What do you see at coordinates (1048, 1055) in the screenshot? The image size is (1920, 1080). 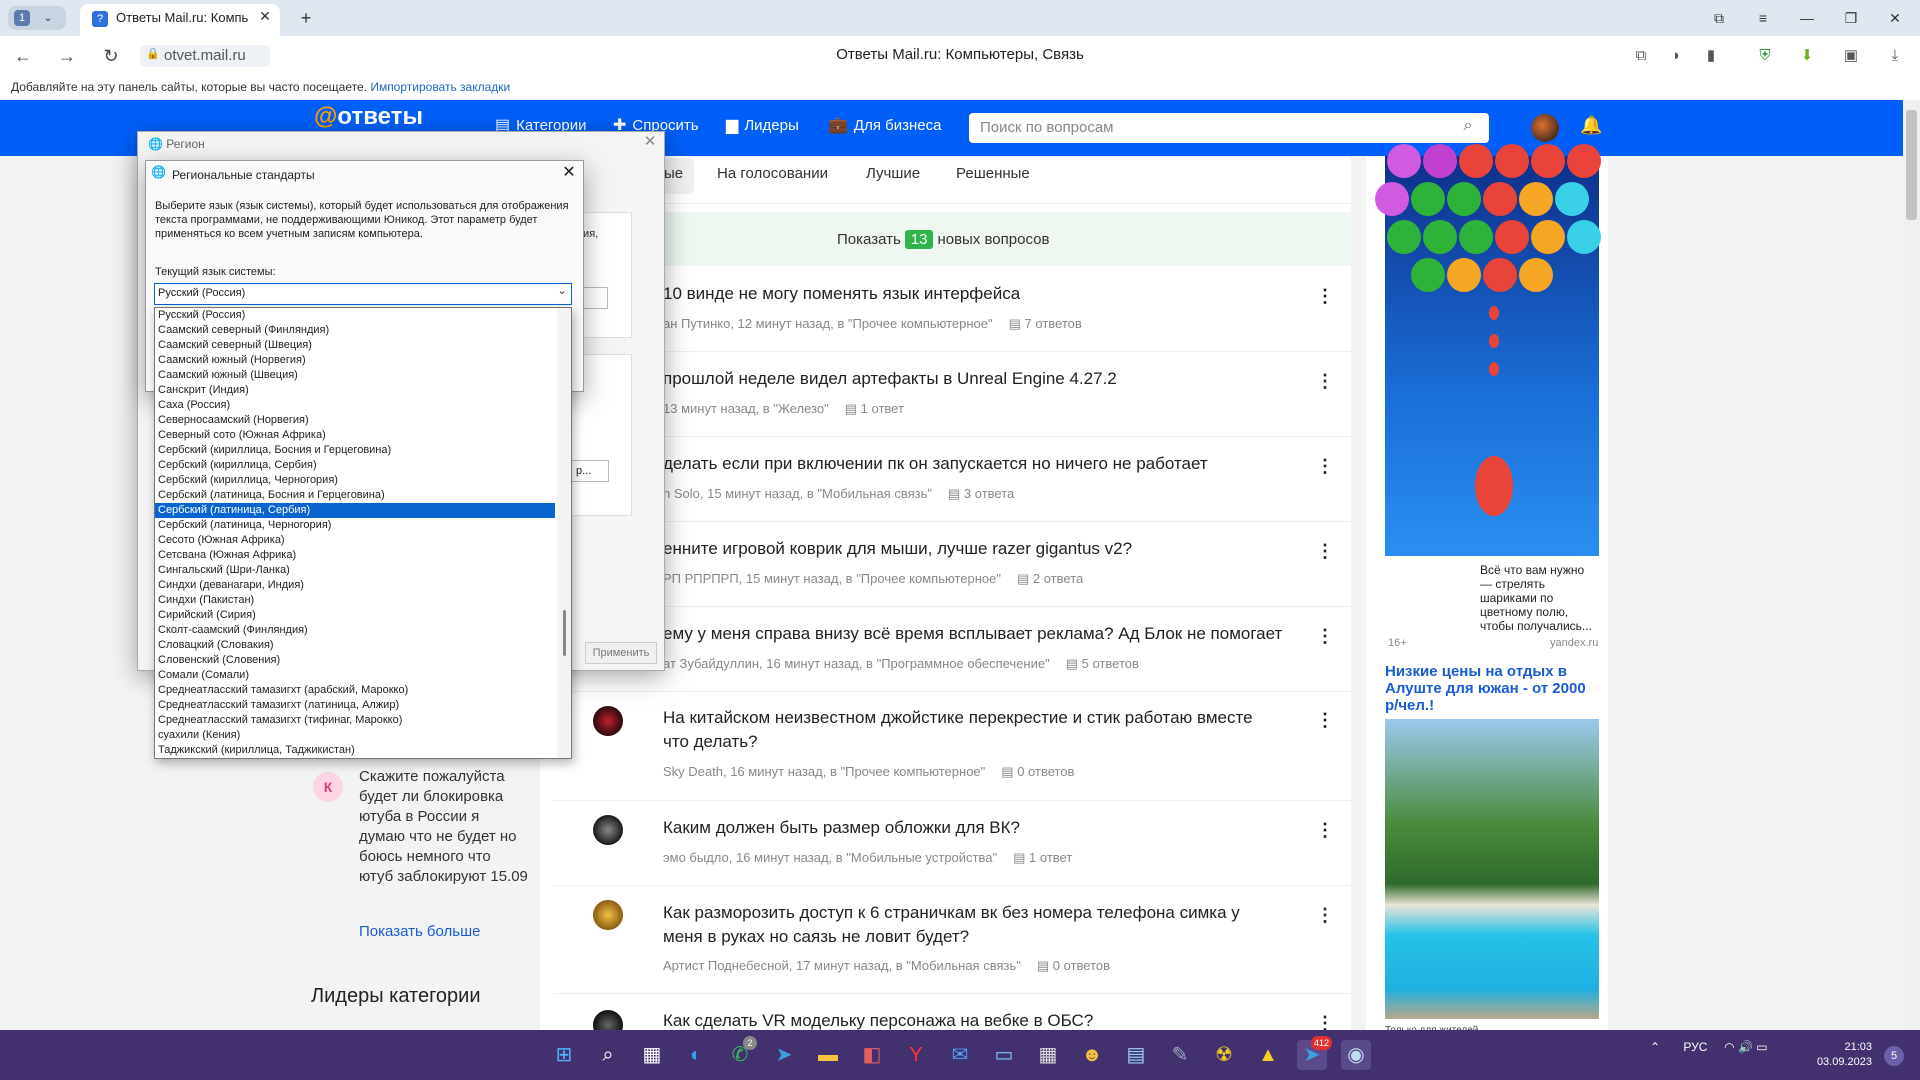 I see `calculator-icon: ▦` at bounding box center [1048, 1055].